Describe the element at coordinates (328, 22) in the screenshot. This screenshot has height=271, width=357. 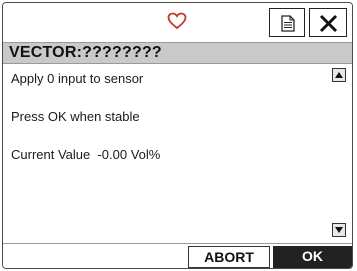
I see `close-button` at that location.